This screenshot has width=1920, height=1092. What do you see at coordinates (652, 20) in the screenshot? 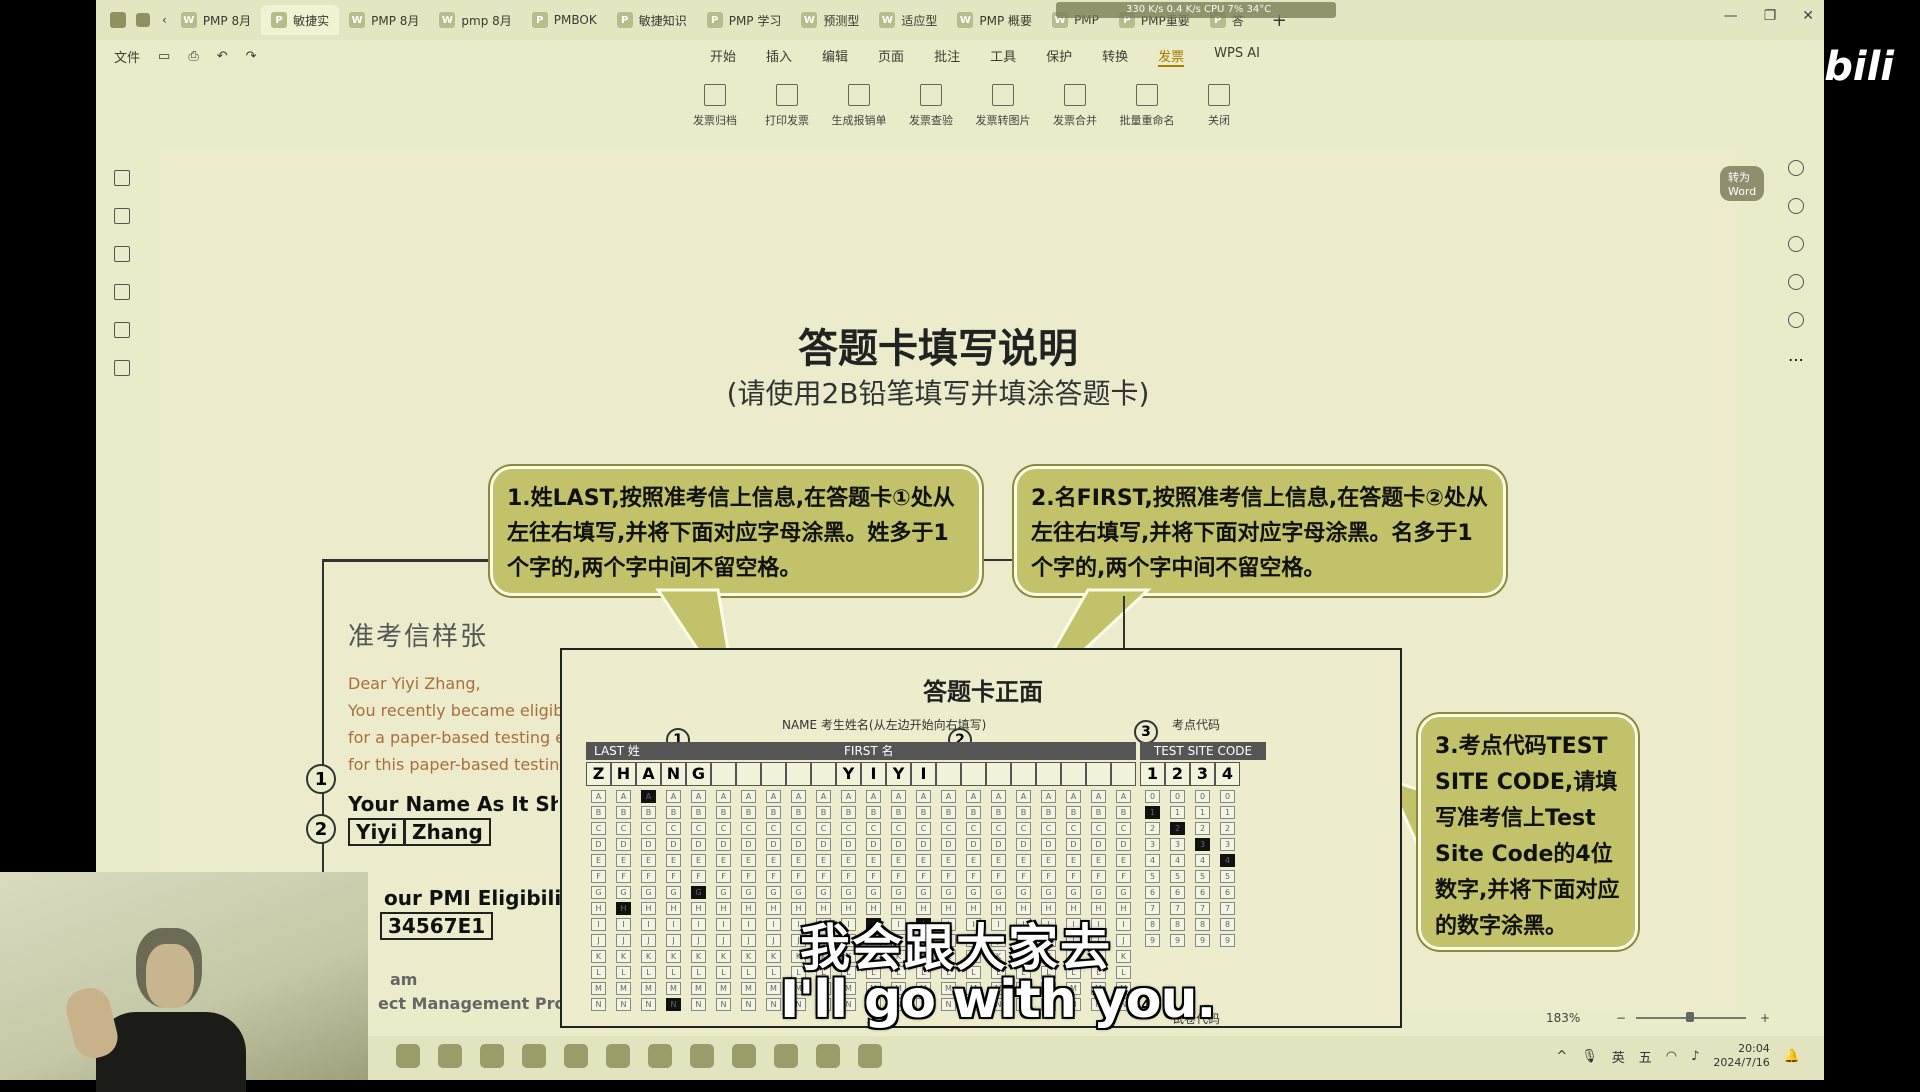
I see `tab-5: P 敏捷知识` at bounding box center [652, 20].